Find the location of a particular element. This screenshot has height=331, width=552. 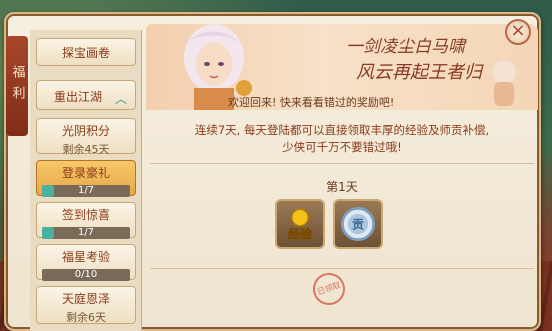

banner-motto-line2: 风云再起王者归 is located at coordinates (419, 72).